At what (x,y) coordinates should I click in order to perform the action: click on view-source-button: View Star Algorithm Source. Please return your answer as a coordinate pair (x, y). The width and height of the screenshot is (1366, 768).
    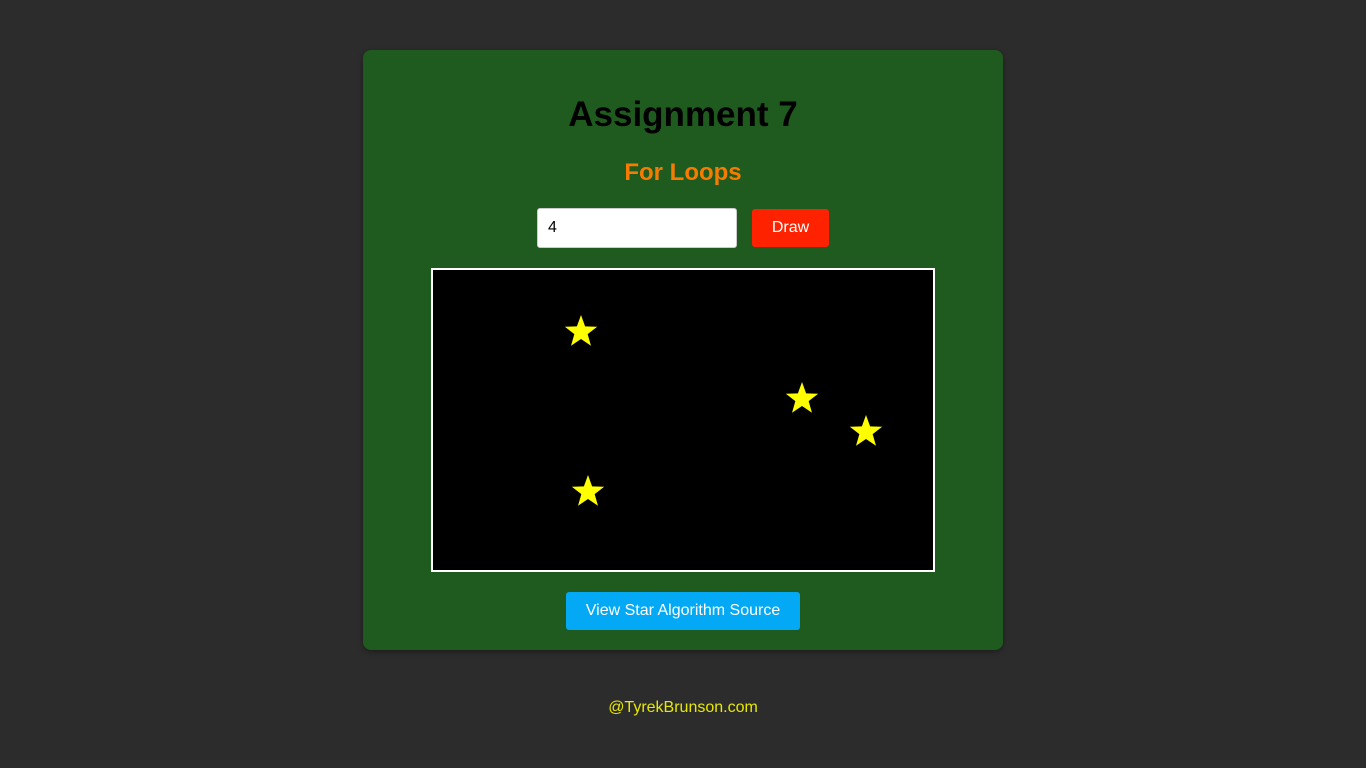
    Looking at the image, I should click on (683, 611).